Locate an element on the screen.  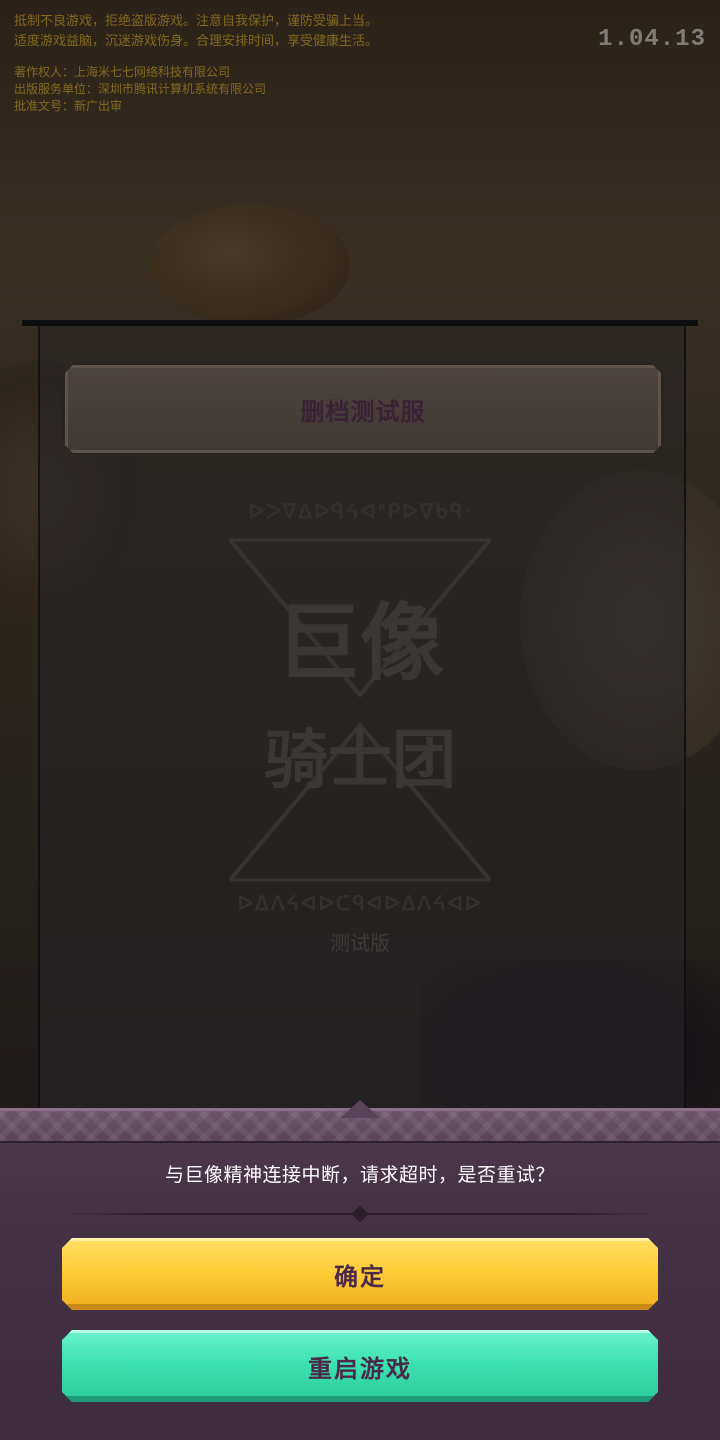
server-select-button: 删档测试服 is located at coordinates (363, 409).